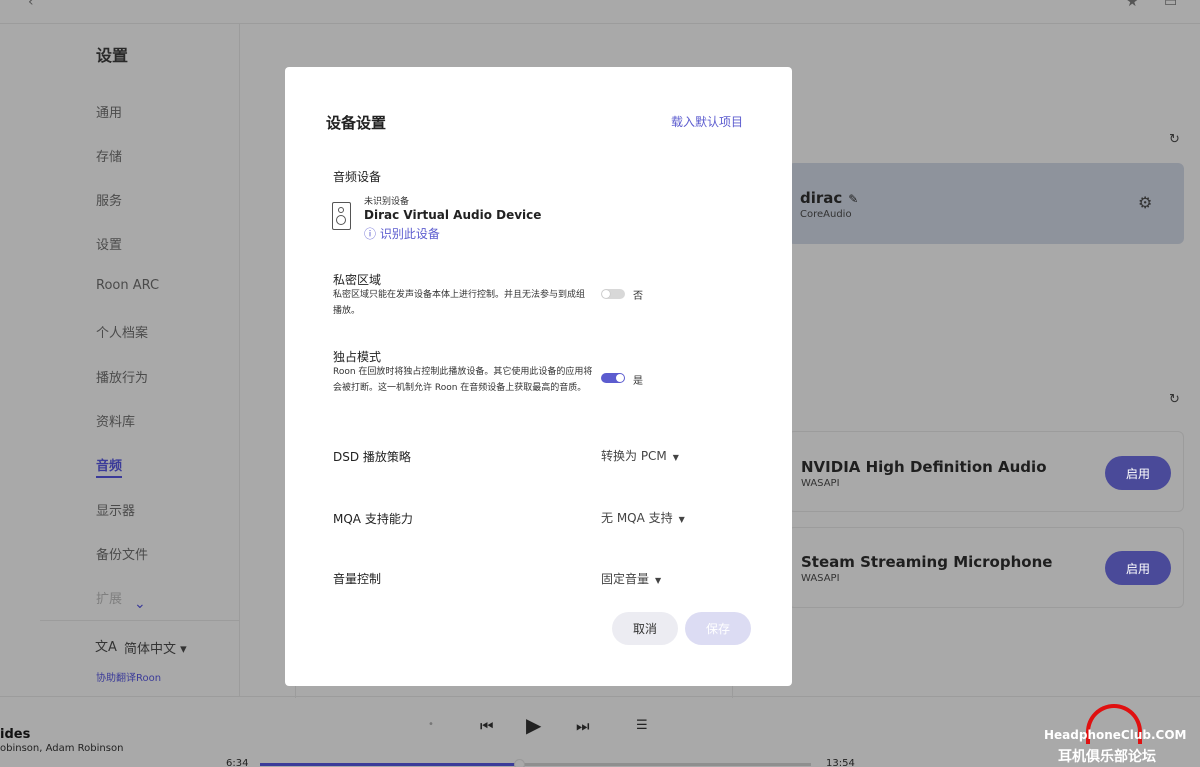 The image size is (1200, 767). I want to click on queue-icon: ☰, so click(642, 725).